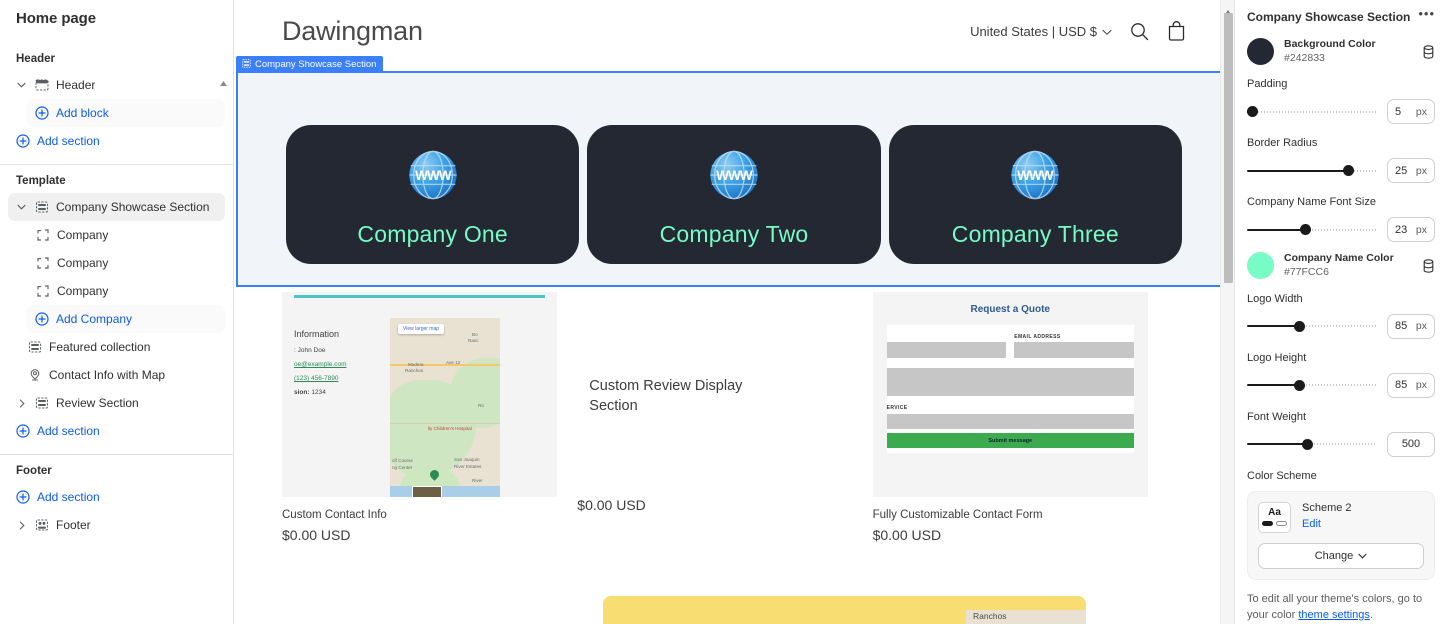 The image size is (1445, 624). Describe the element at coordinates (1312, 326) in the screenshot. I see `logo-width-slider` at that location.